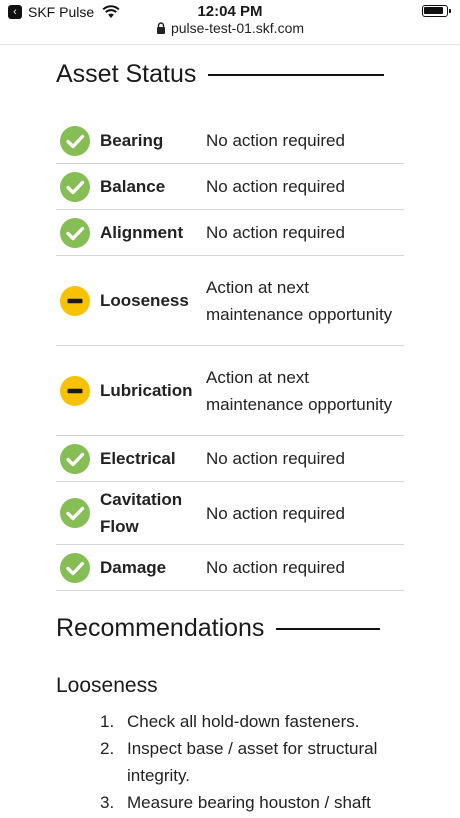 This screenshot has height=818, width=460. I want to click on status-row-alignment: Alignment No action required, so click(230, 233).